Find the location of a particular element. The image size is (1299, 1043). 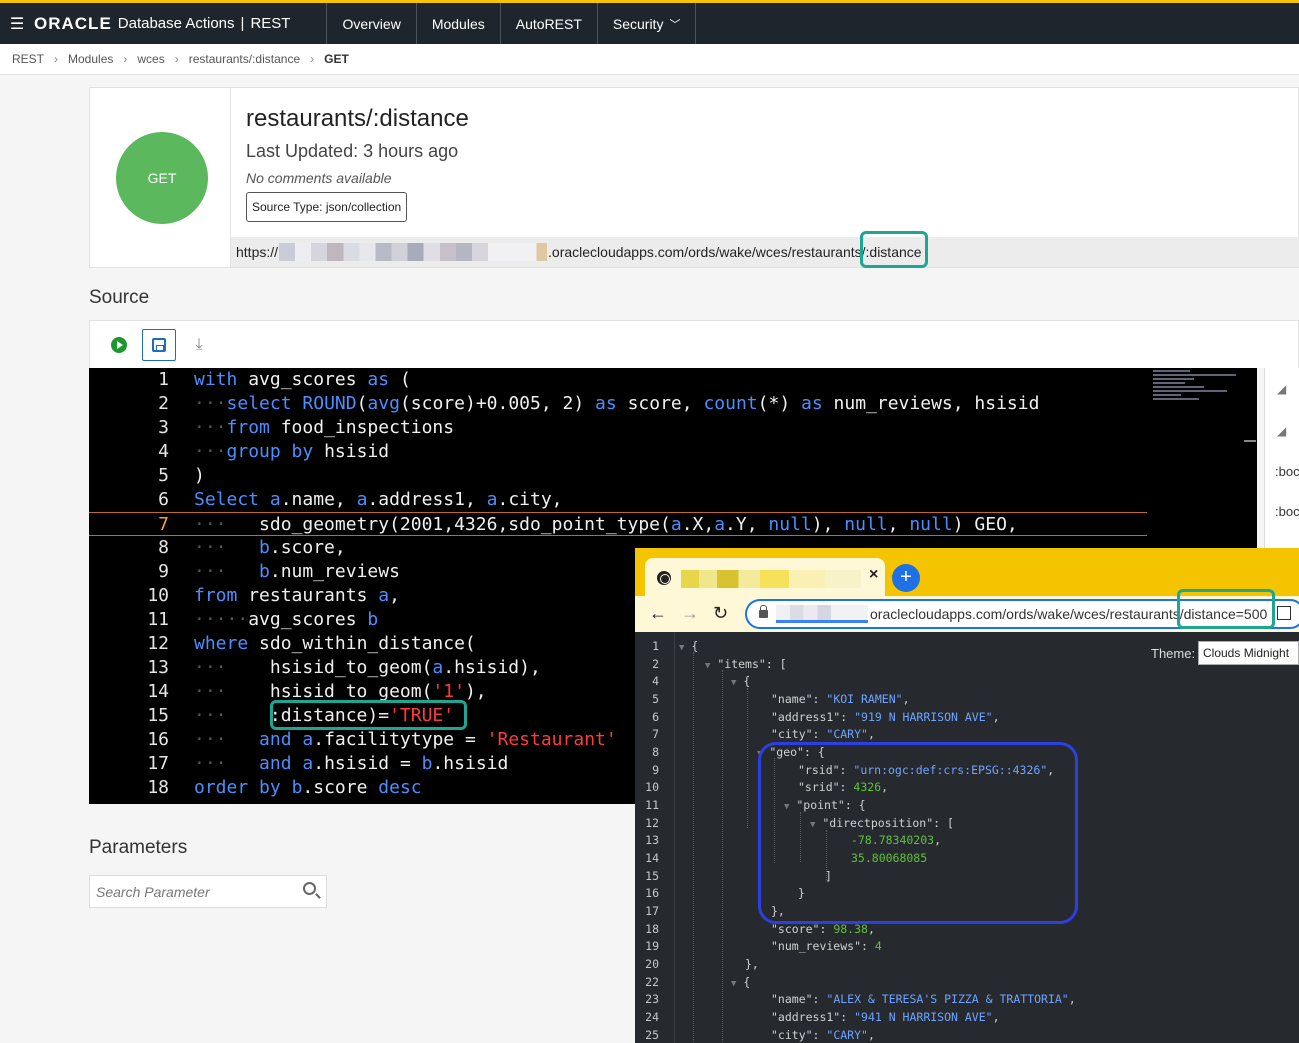

geo-object-highlight is located at coordinates (918, 833).